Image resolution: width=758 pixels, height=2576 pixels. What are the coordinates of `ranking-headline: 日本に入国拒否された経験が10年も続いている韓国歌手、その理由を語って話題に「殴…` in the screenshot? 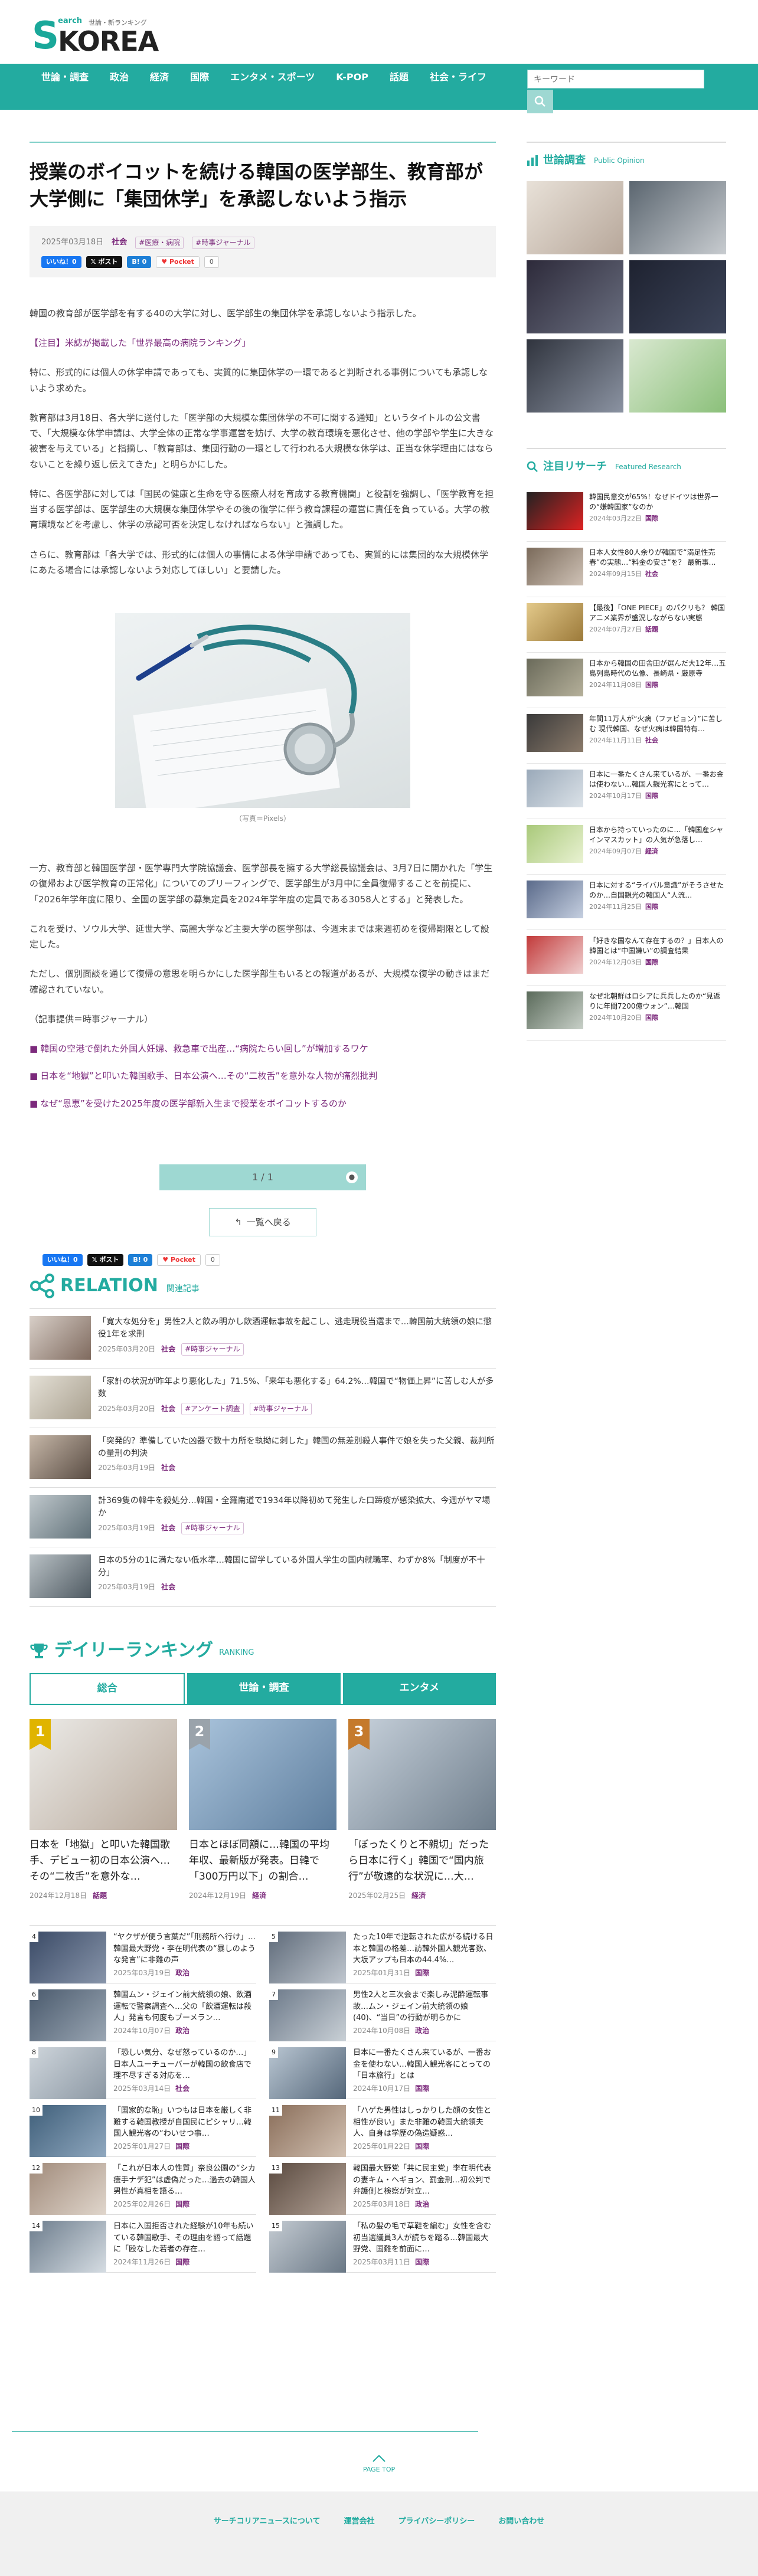 It's located at (184, 2239).